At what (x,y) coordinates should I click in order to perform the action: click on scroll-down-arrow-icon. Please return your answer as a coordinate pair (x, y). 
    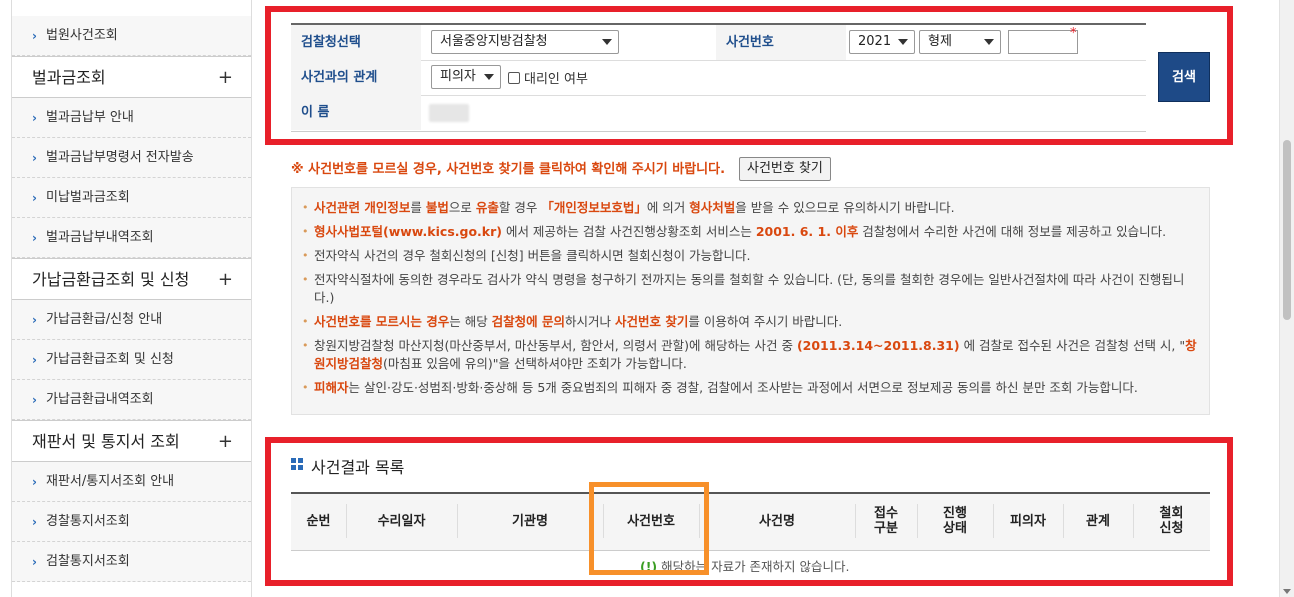
    Looking at the image, I should click on (1287, 591).